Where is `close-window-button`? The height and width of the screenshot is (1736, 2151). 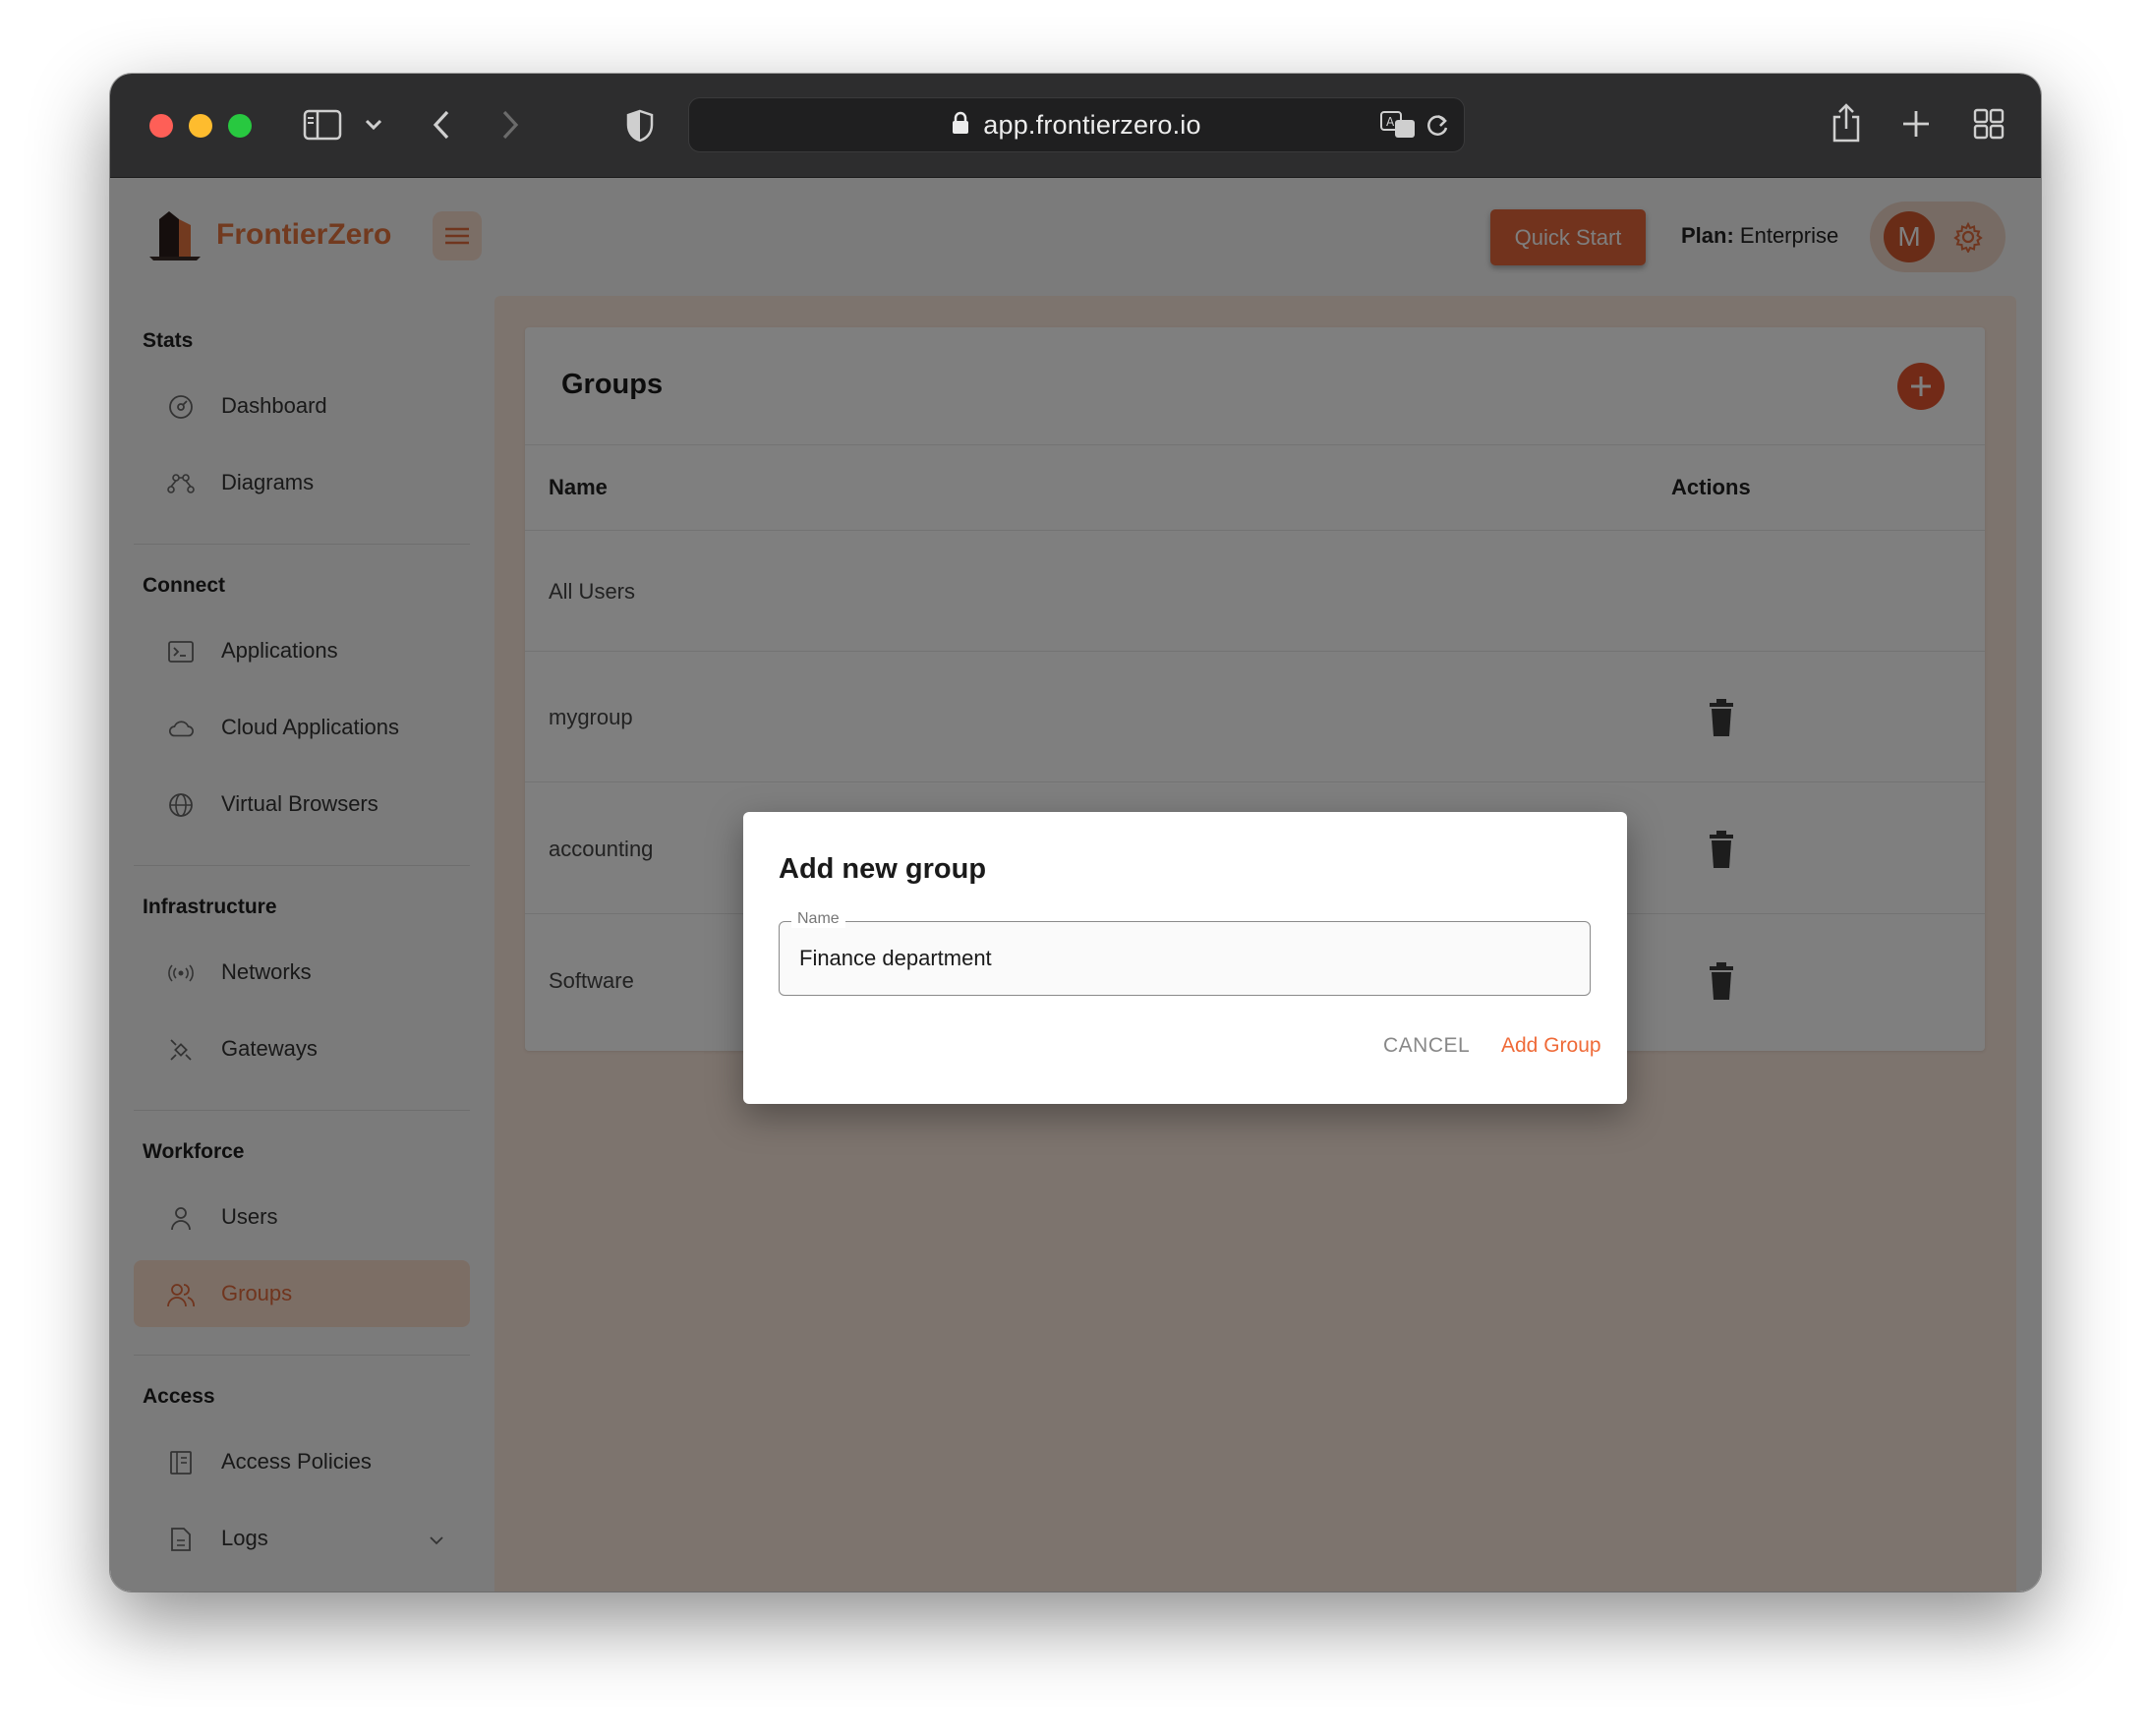 close-window-button is located at coordinates (161, 126).